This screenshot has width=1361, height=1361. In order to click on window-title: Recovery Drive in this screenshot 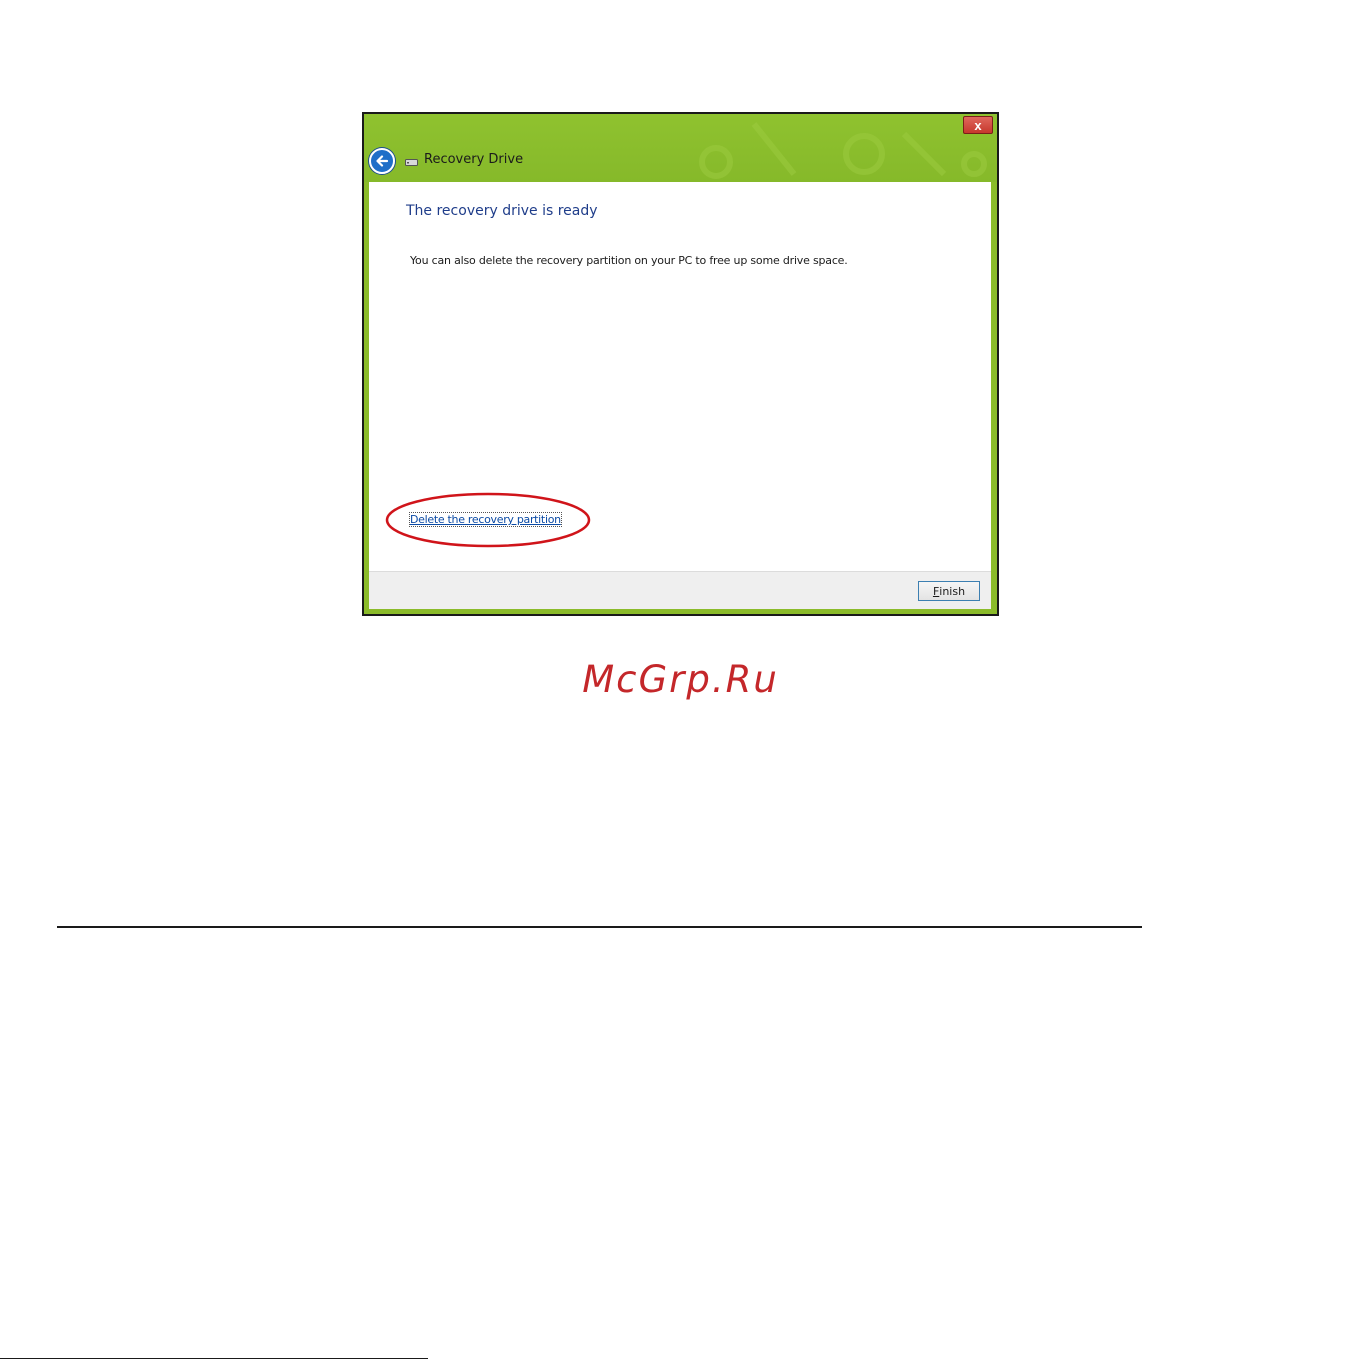, I will do `click(474, 159)`.